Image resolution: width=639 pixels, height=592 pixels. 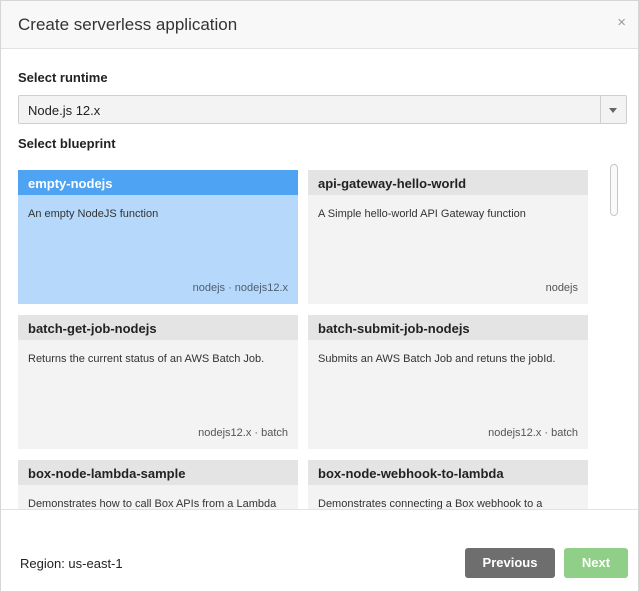 What do you see at coordinates (67, 143) in the screenshot?
I see `blueprint-label: Select blueprint` at bounding box center [67, 143].